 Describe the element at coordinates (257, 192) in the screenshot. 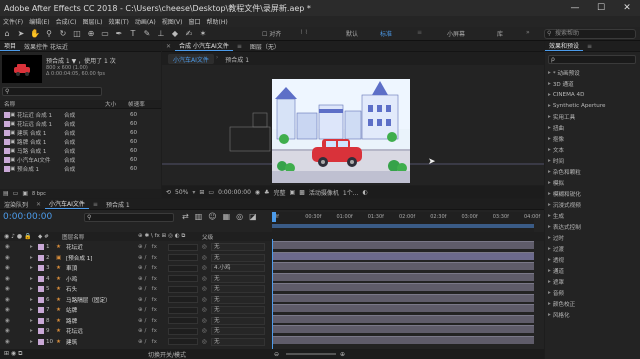

I see `snapshot-icon: ◉` at that location.